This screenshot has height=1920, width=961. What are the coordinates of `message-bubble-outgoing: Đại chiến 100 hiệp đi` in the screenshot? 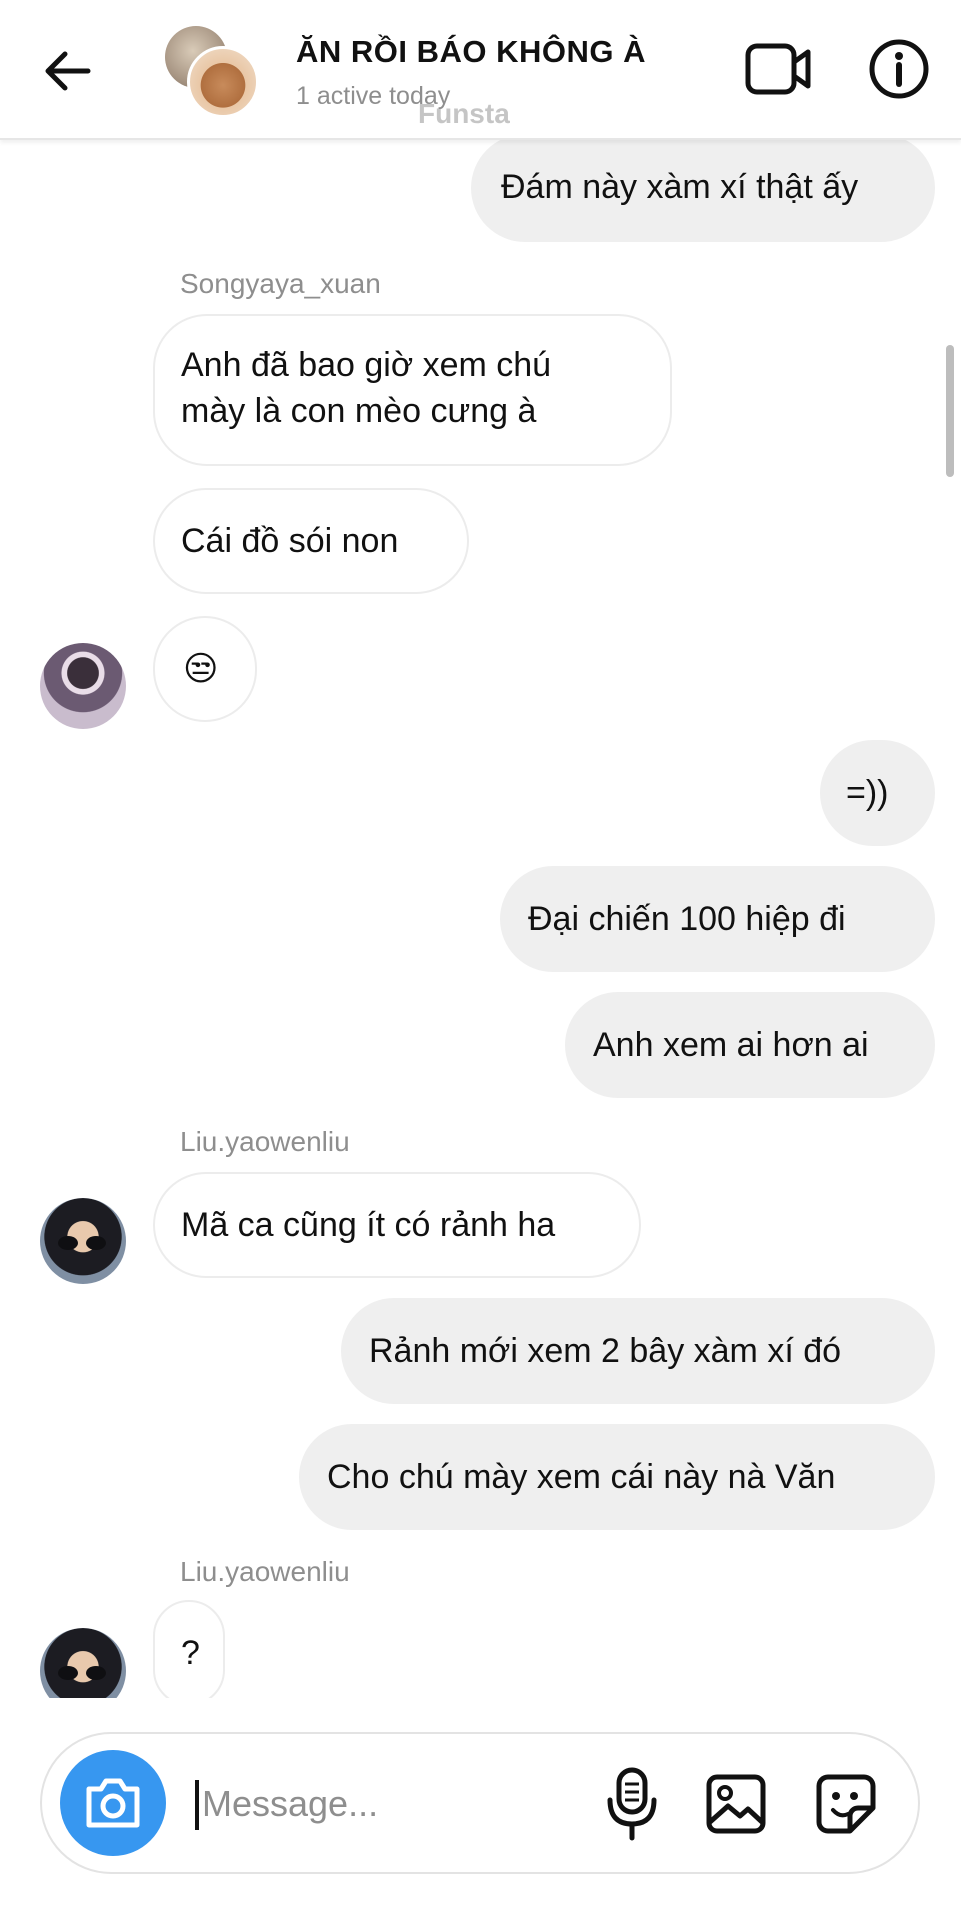 It's located at (717, 919).